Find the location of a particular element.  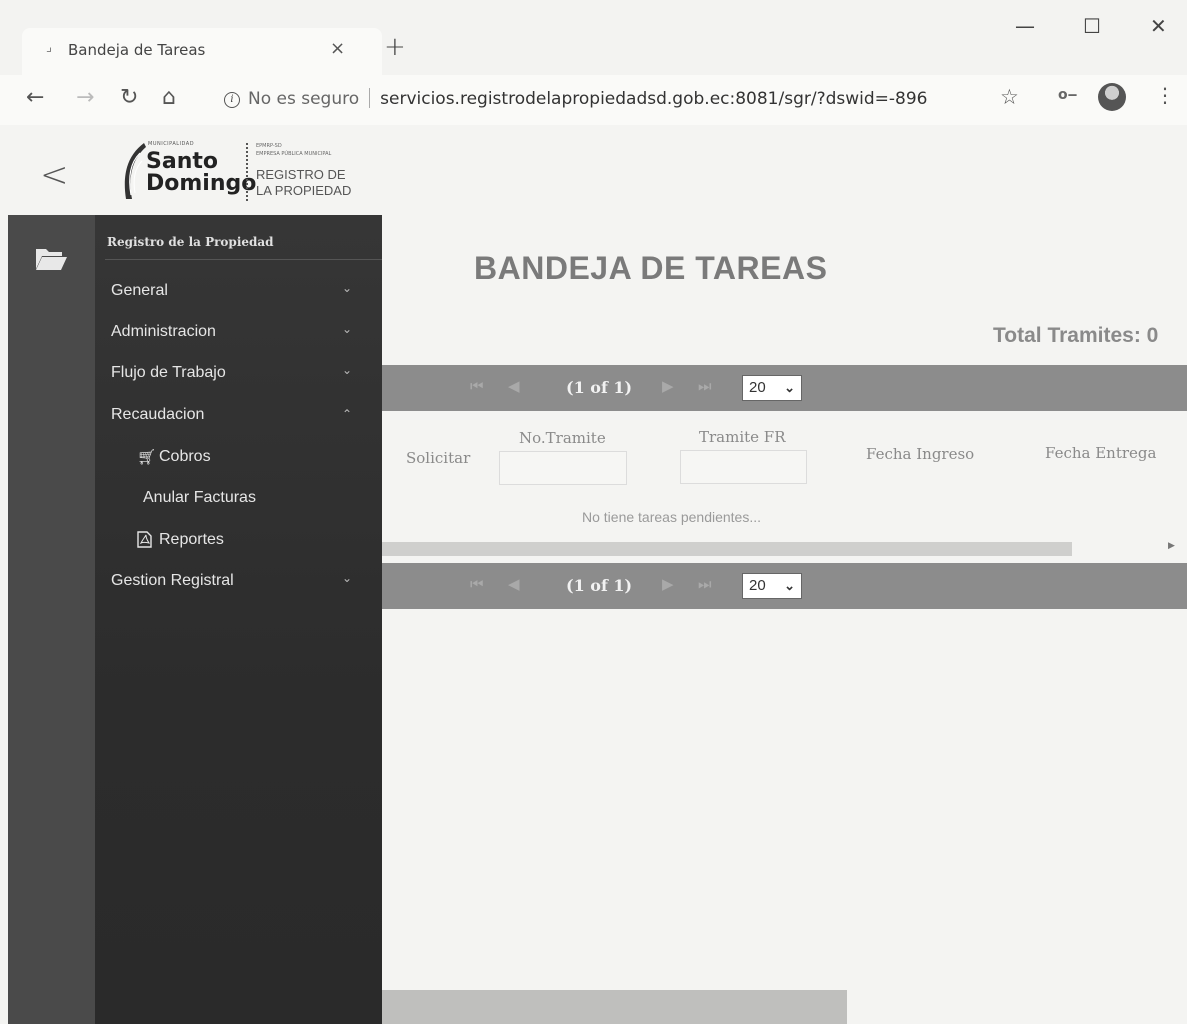

scroll-right-arrow-icon: ▶ is located at coordinates (1171, 546).